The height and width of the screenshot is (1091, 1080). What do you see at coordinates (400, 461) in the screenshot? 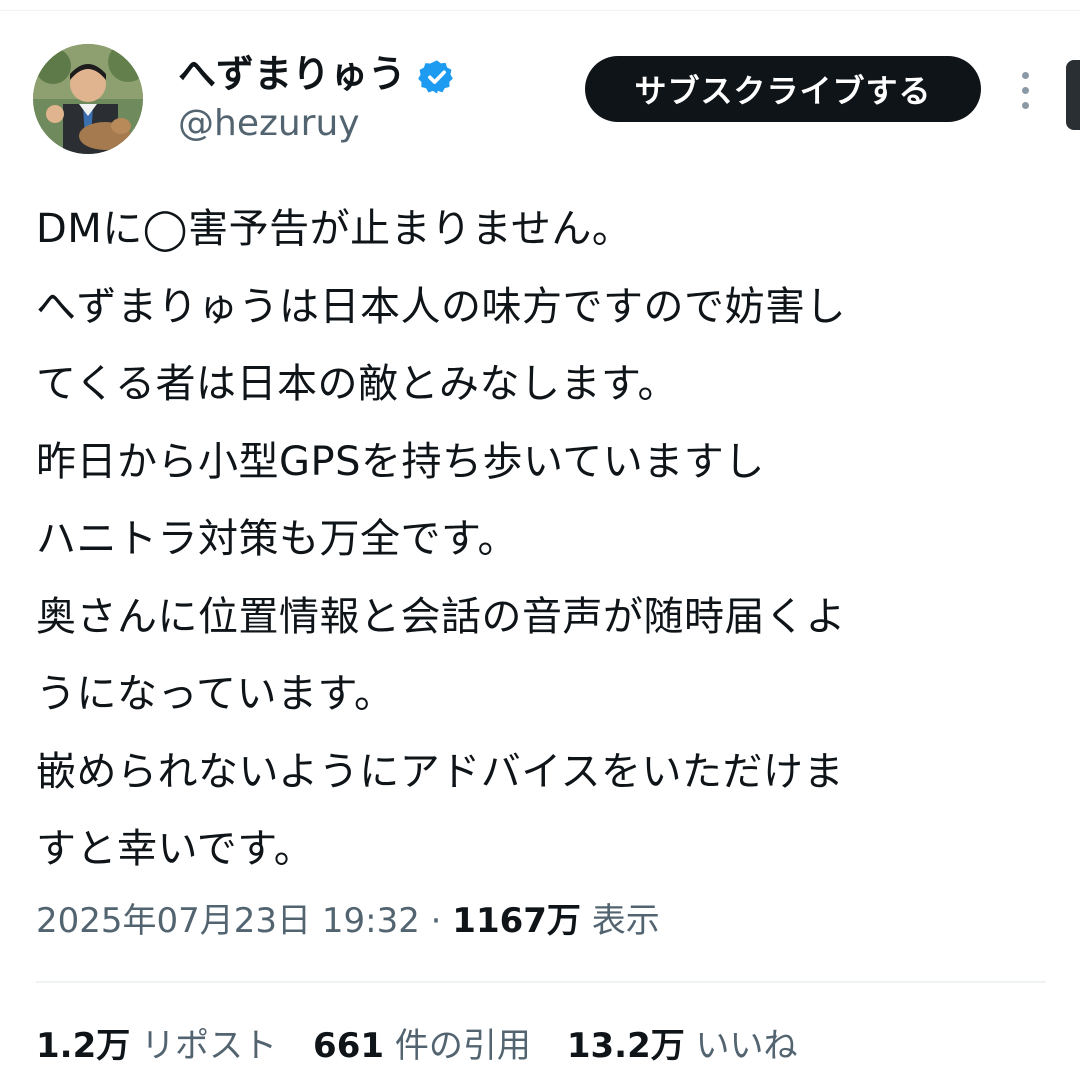
I see `tweet-line: 昨日から小型GPSを持ち歩いていますし` at bounding box center [400, 461].